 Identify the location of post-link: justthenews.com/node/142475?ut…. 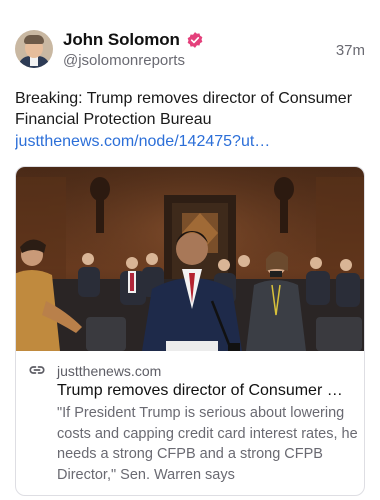
(190, 141).